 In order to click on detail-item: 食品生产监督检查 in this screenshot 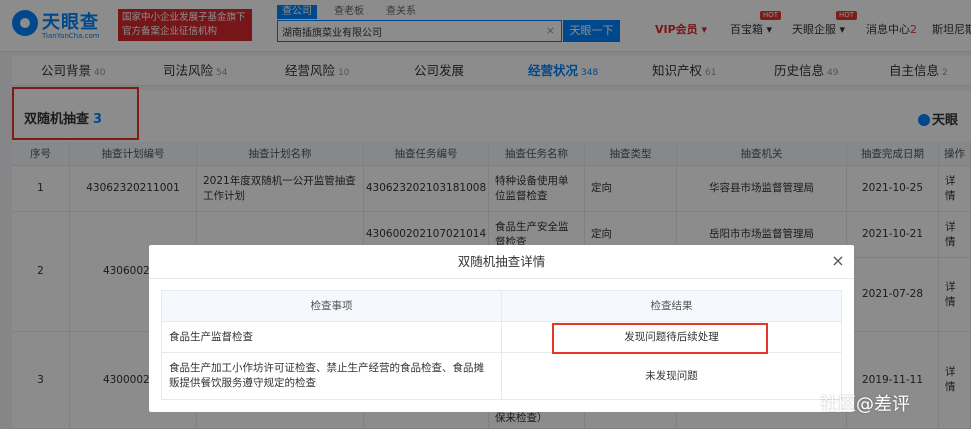, I will do `click(332, 337)`.